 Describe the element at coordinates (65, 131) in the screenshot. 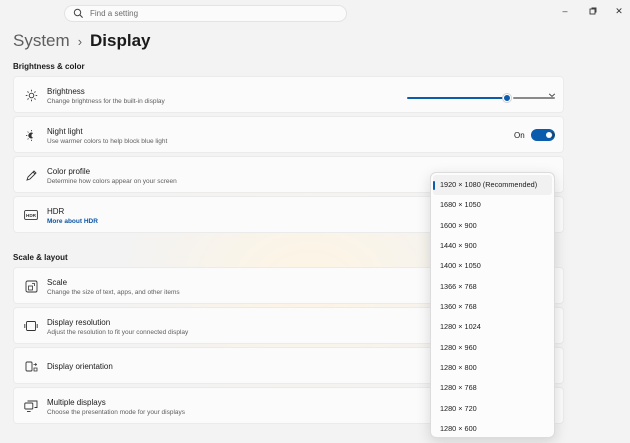

I see `night-light-title: Night light` at that location.